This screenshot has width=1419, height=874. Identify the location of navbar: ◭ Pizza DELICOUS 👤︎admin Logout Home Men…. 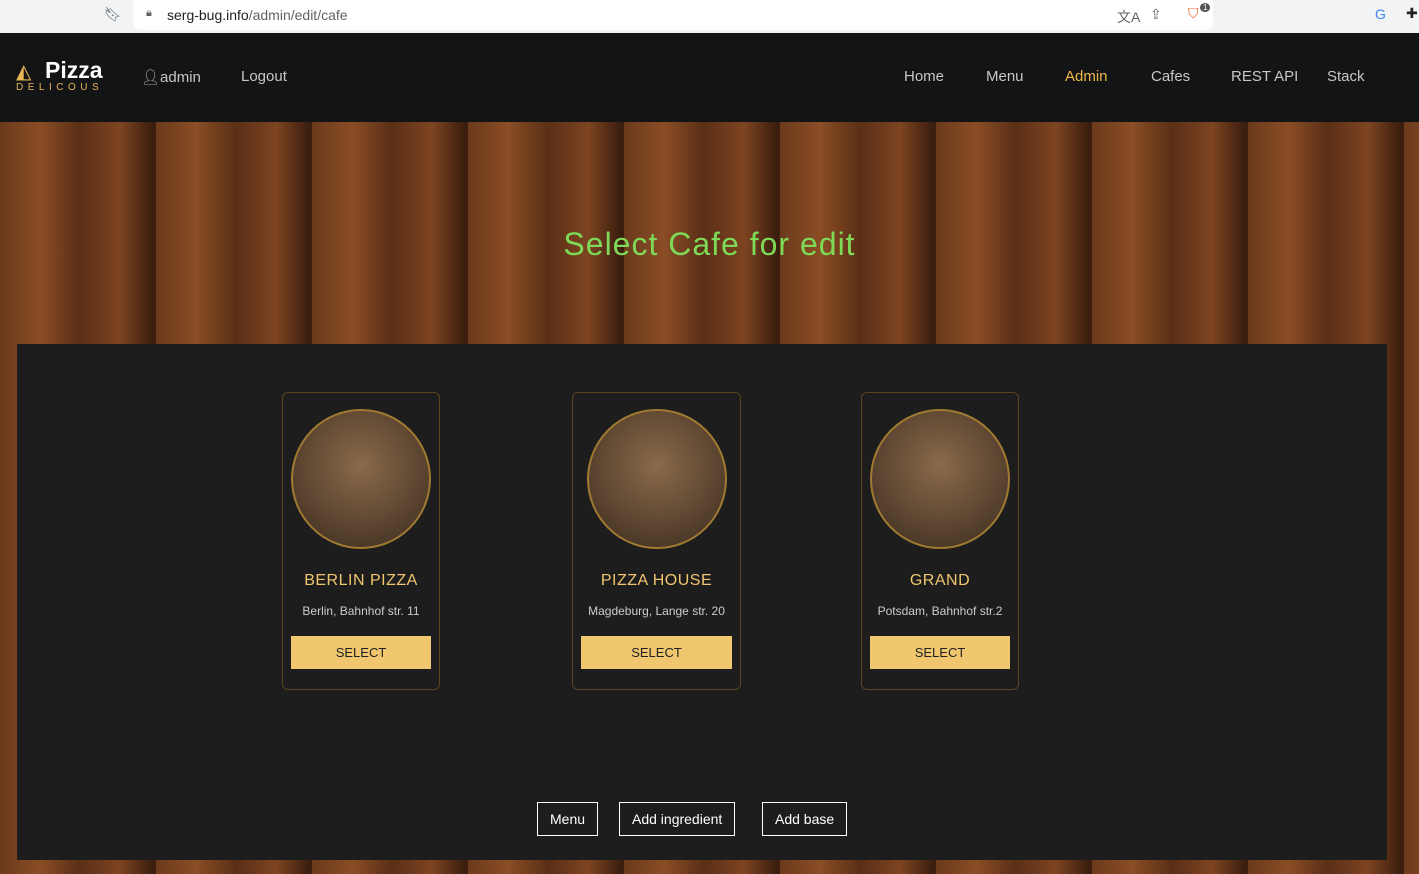
(709, 77).